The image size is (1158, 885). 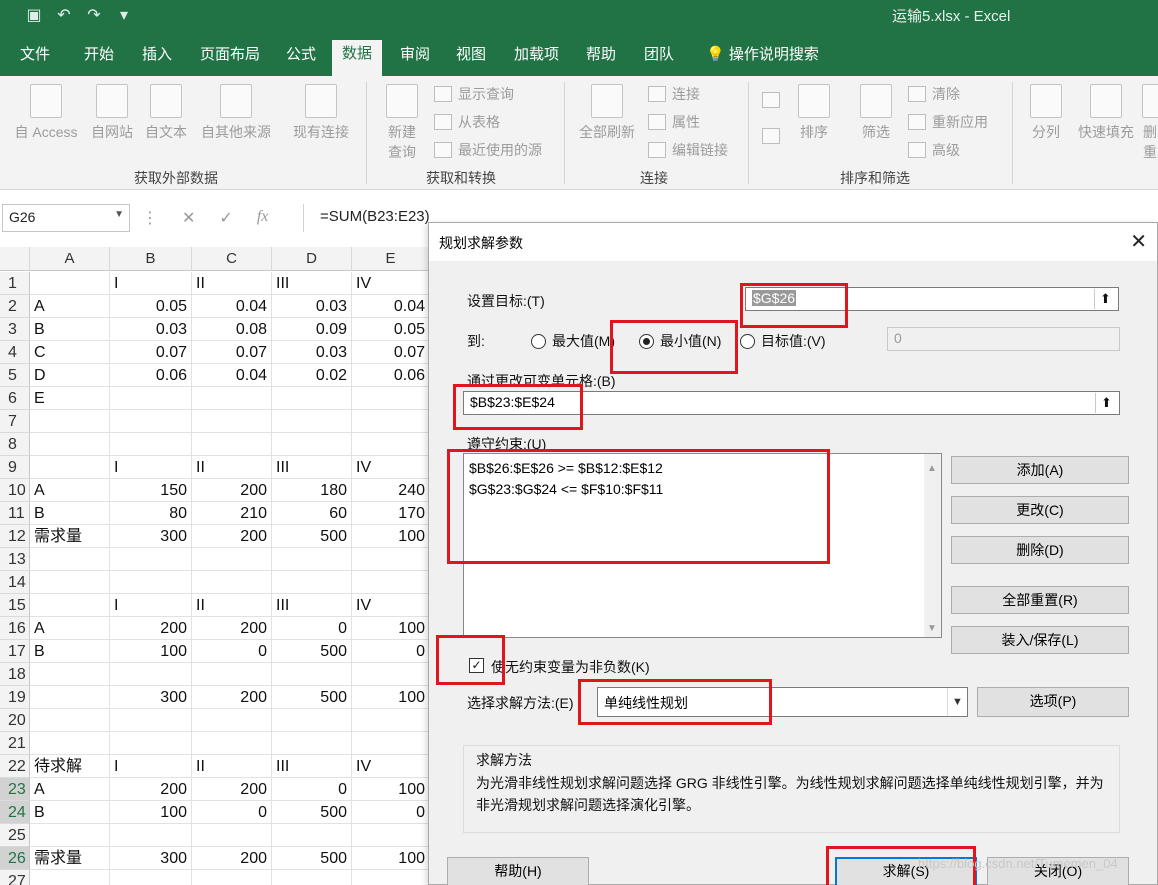 I want to click on row-header: 4, so click(x=15, y=352).